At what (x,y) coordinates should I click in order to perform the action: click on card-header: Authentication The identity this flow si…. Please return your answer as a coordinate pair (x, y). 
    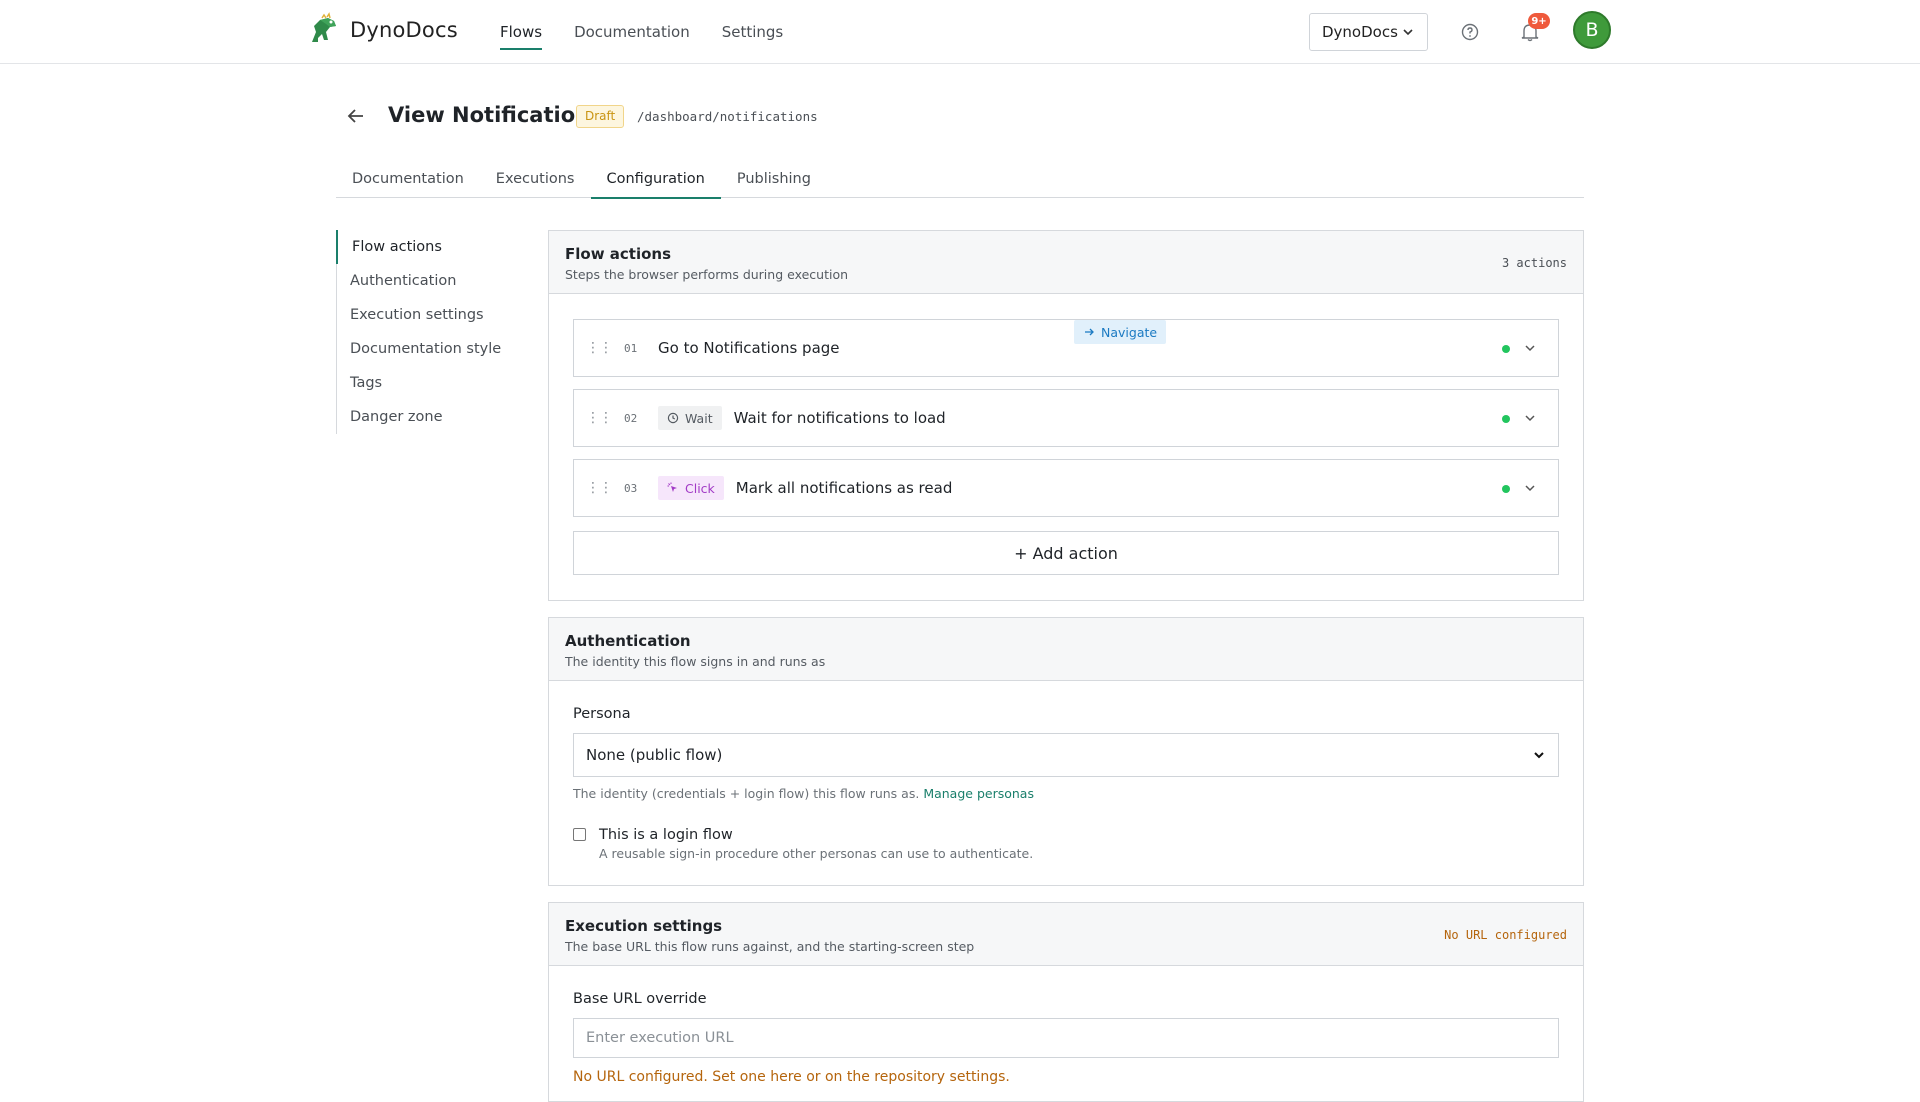
    Looking at the image, I should click on (1066, 649).